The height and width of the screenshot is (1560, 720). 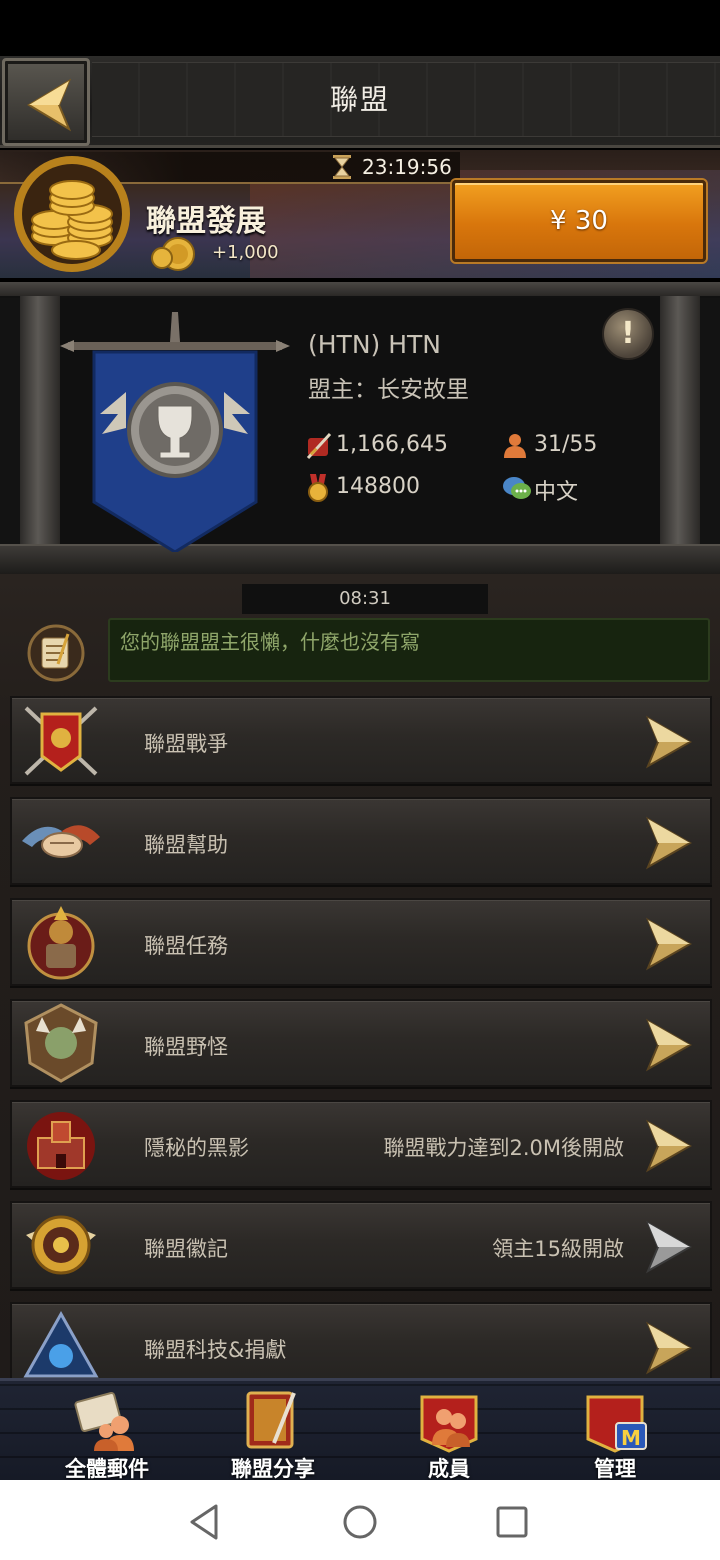 I want to click on war-banner-icon, so click(x=61, y=741).